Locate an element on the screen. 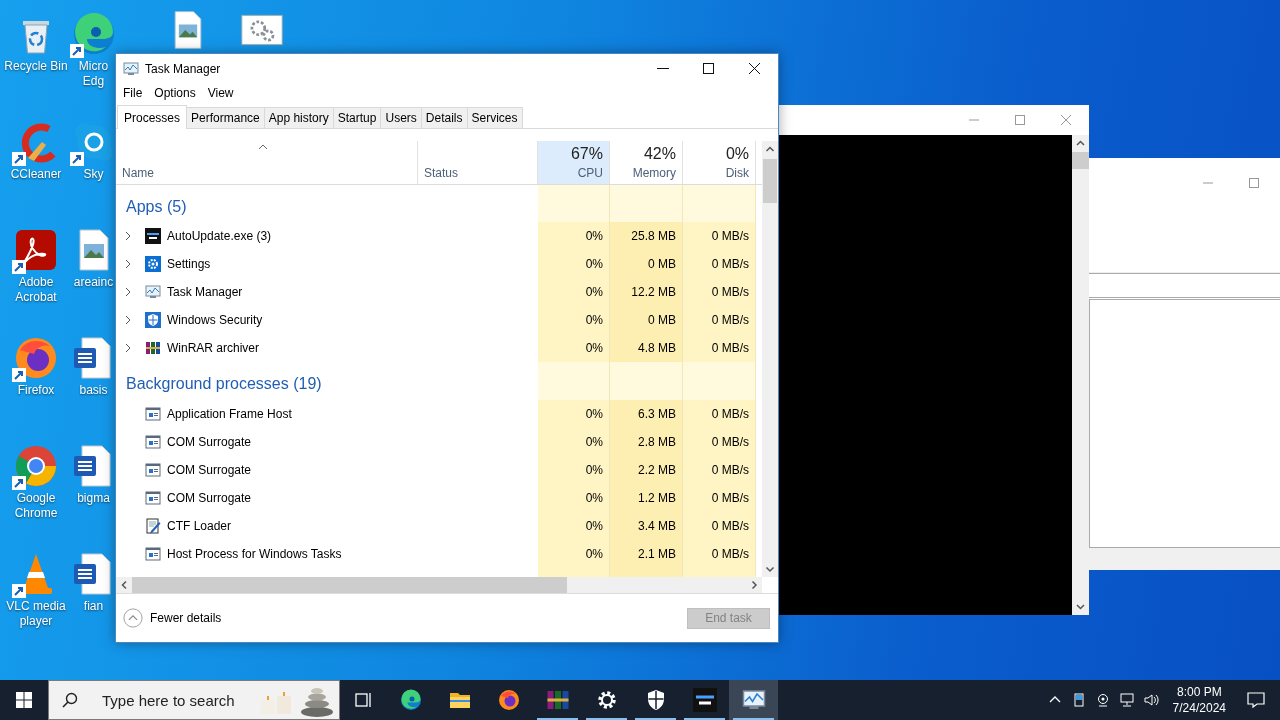 Image resolution: width=1280 pixels, height=720 pixels. tab: Processes is located at coordinates (152, 117).